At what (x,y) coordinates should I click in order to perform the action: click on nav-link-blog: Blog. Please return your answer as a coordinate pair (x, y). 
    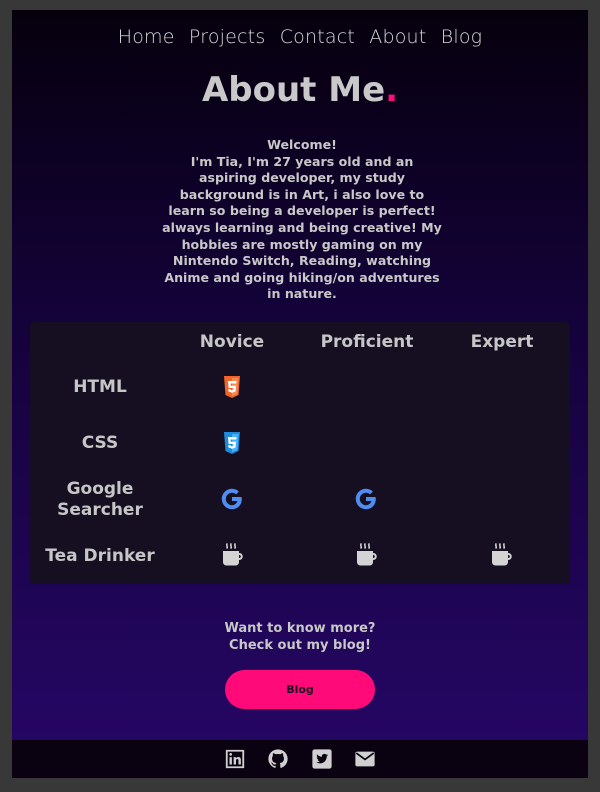
    Looking at the image, I should click on (462, 37).